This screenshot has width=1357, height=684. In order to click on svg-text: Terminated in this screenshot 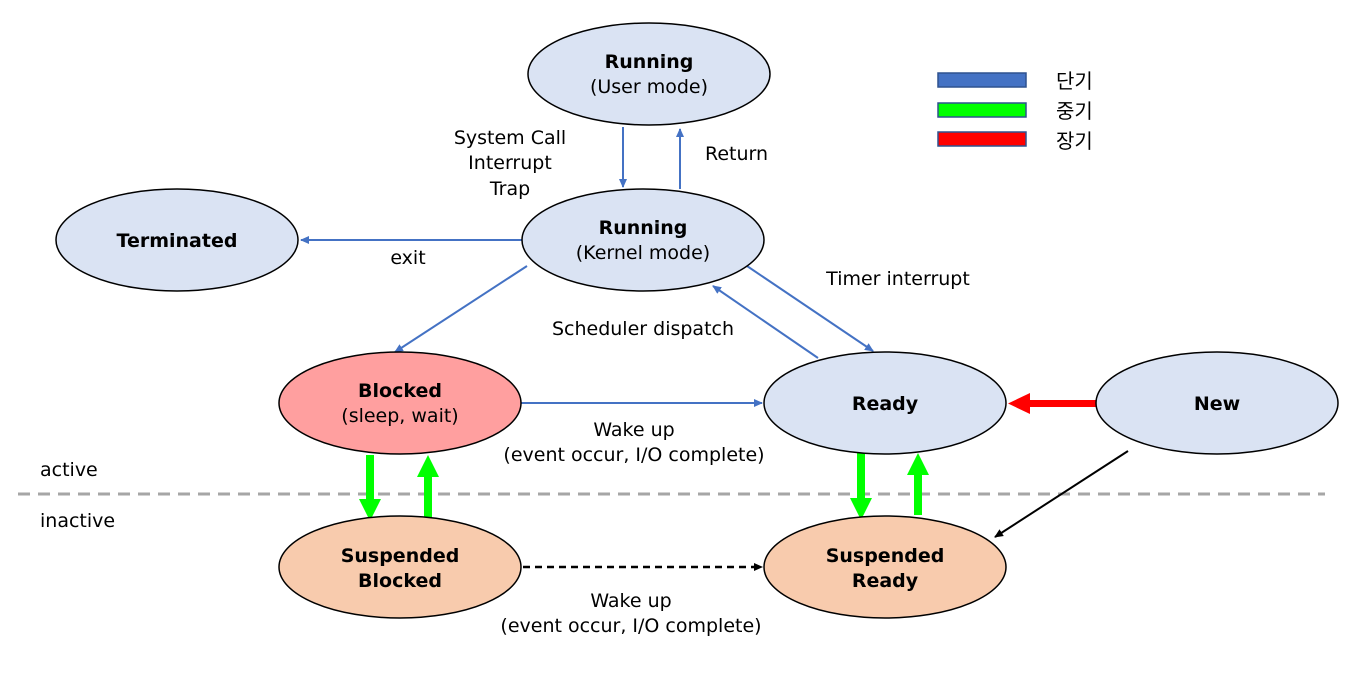, I will do `click(177, 241)`.